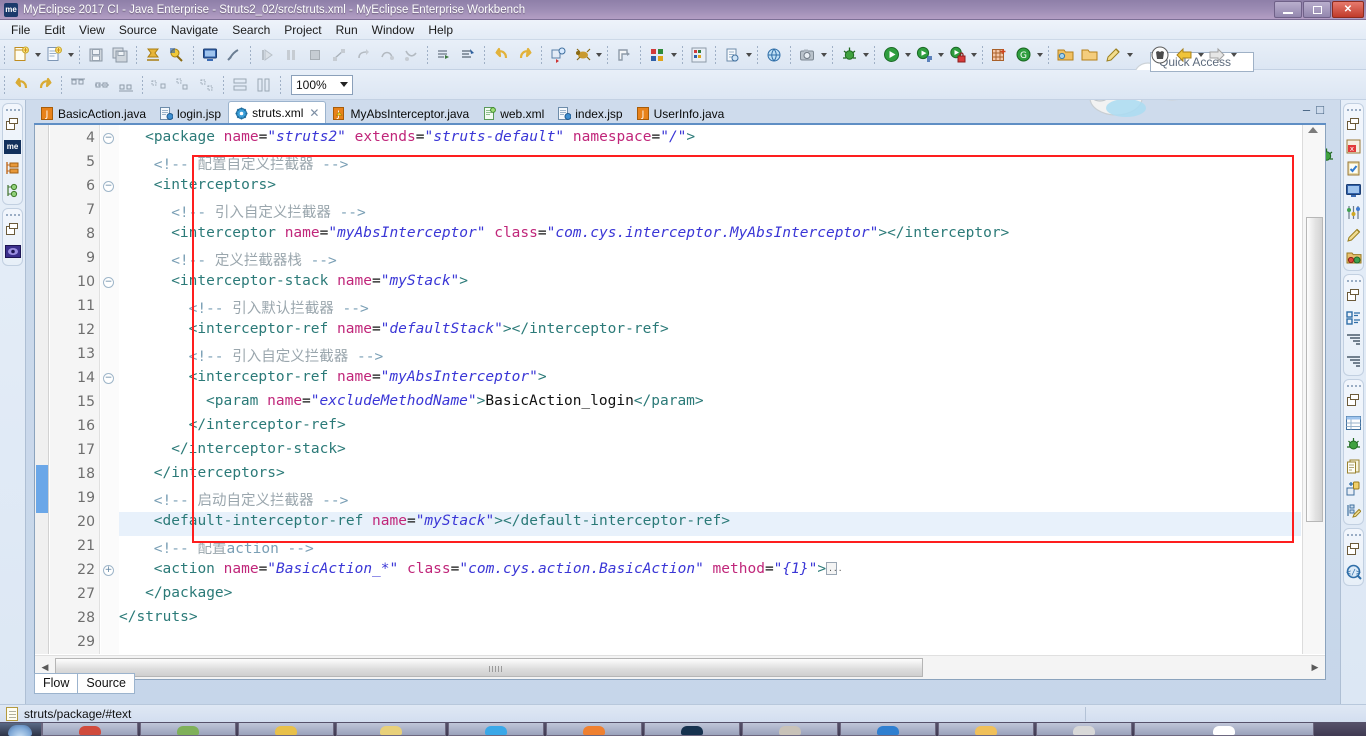 The width and height of the screenshot is (1366, 736). Describe the element at coordinates (1288, 9) in the screenshot. I see `minimize-button` at that location.